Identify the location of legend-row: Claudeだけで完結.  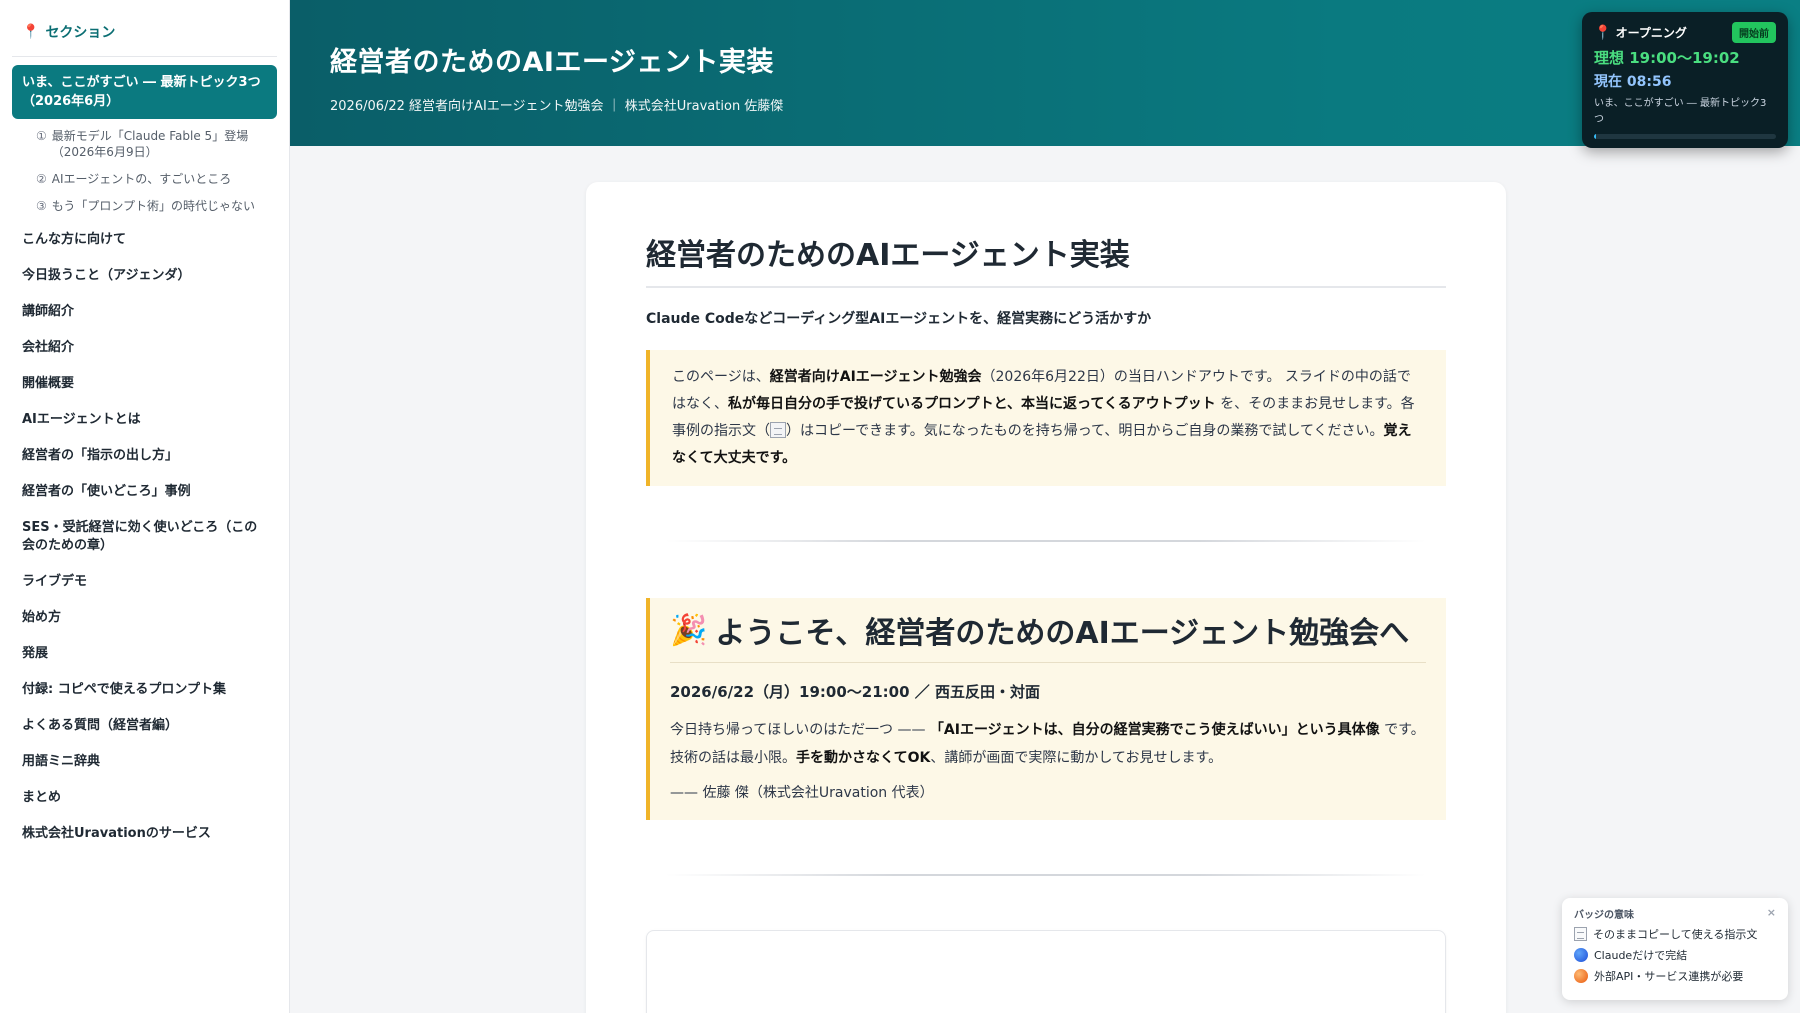
(1675, 955).